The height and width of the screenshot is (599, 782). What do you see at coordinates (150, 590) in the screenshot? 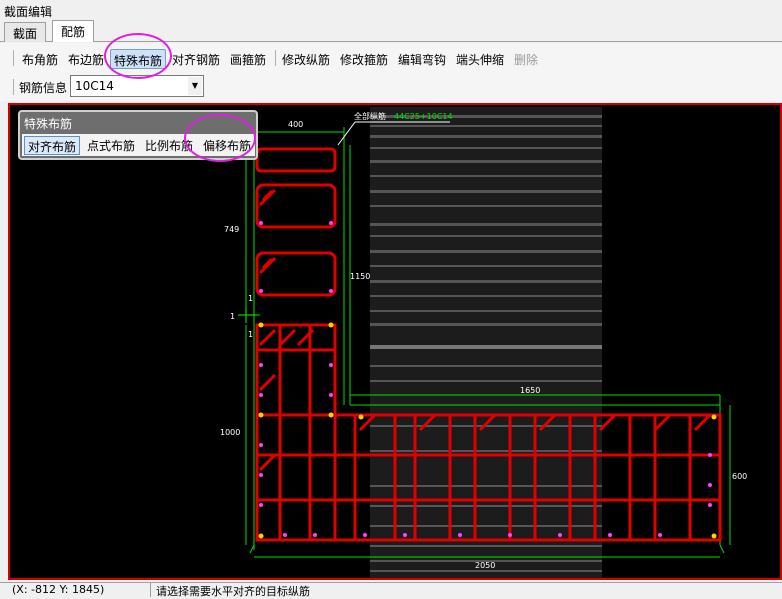
I see `status-divider` at bounding box center [150, 590].